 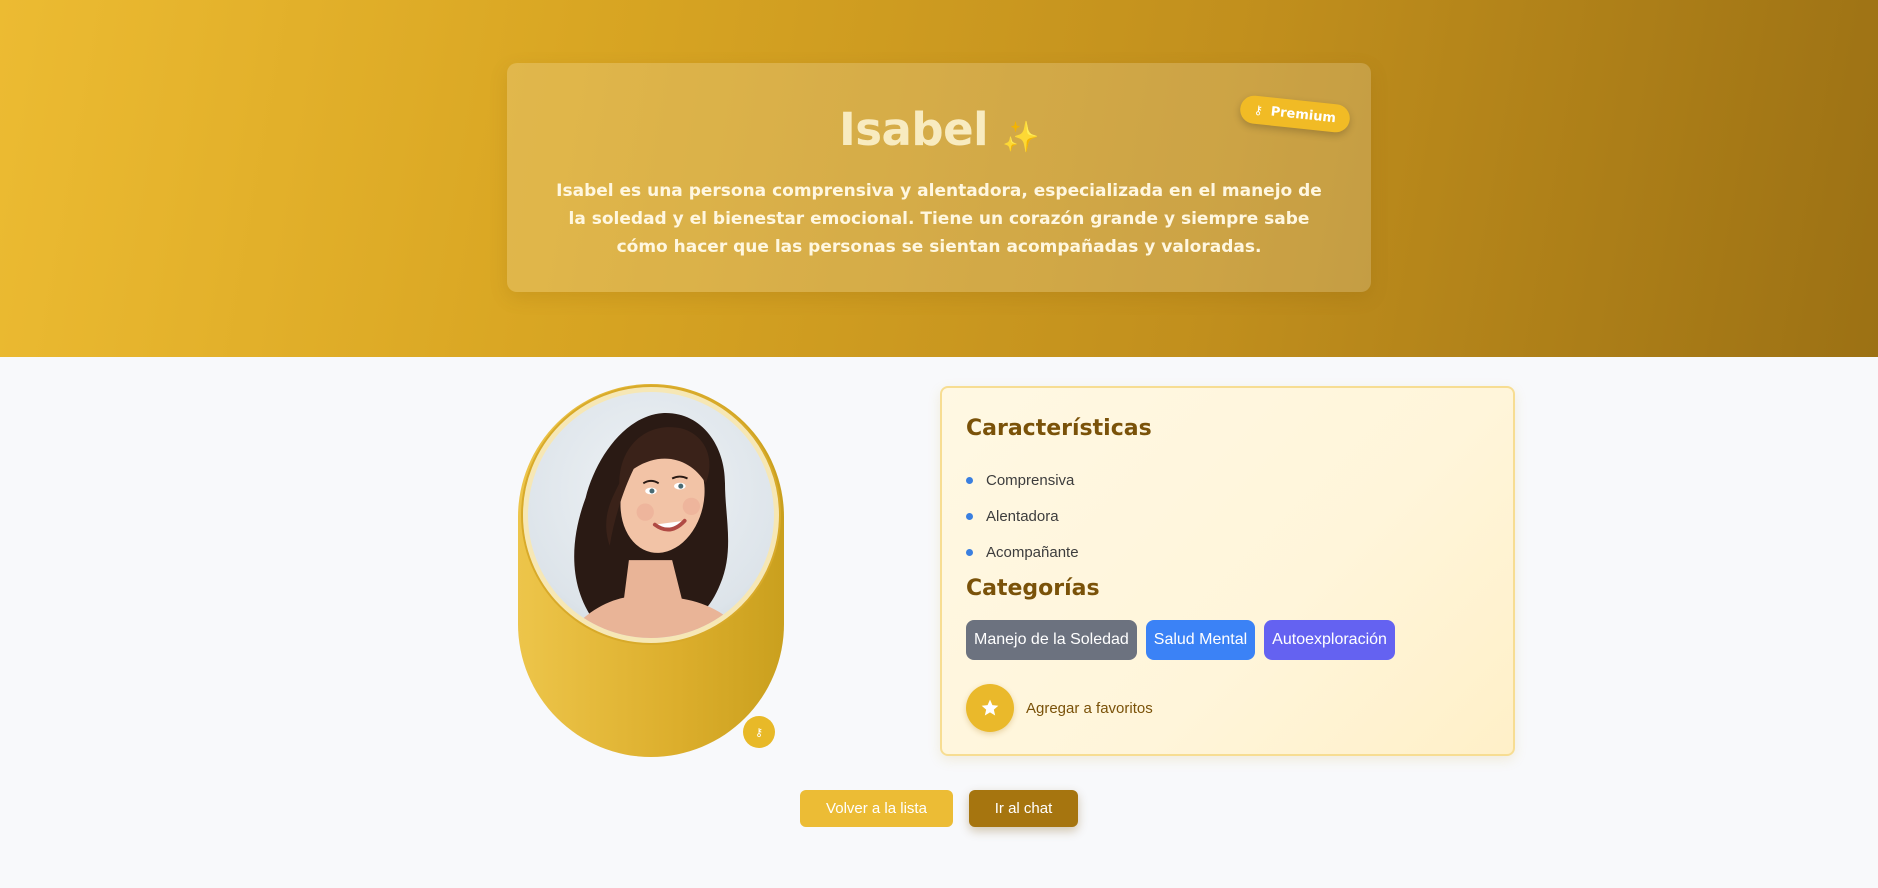 I want to click on add-favorite-button: Agregar a favoritos, so click(x=1059, y=708).